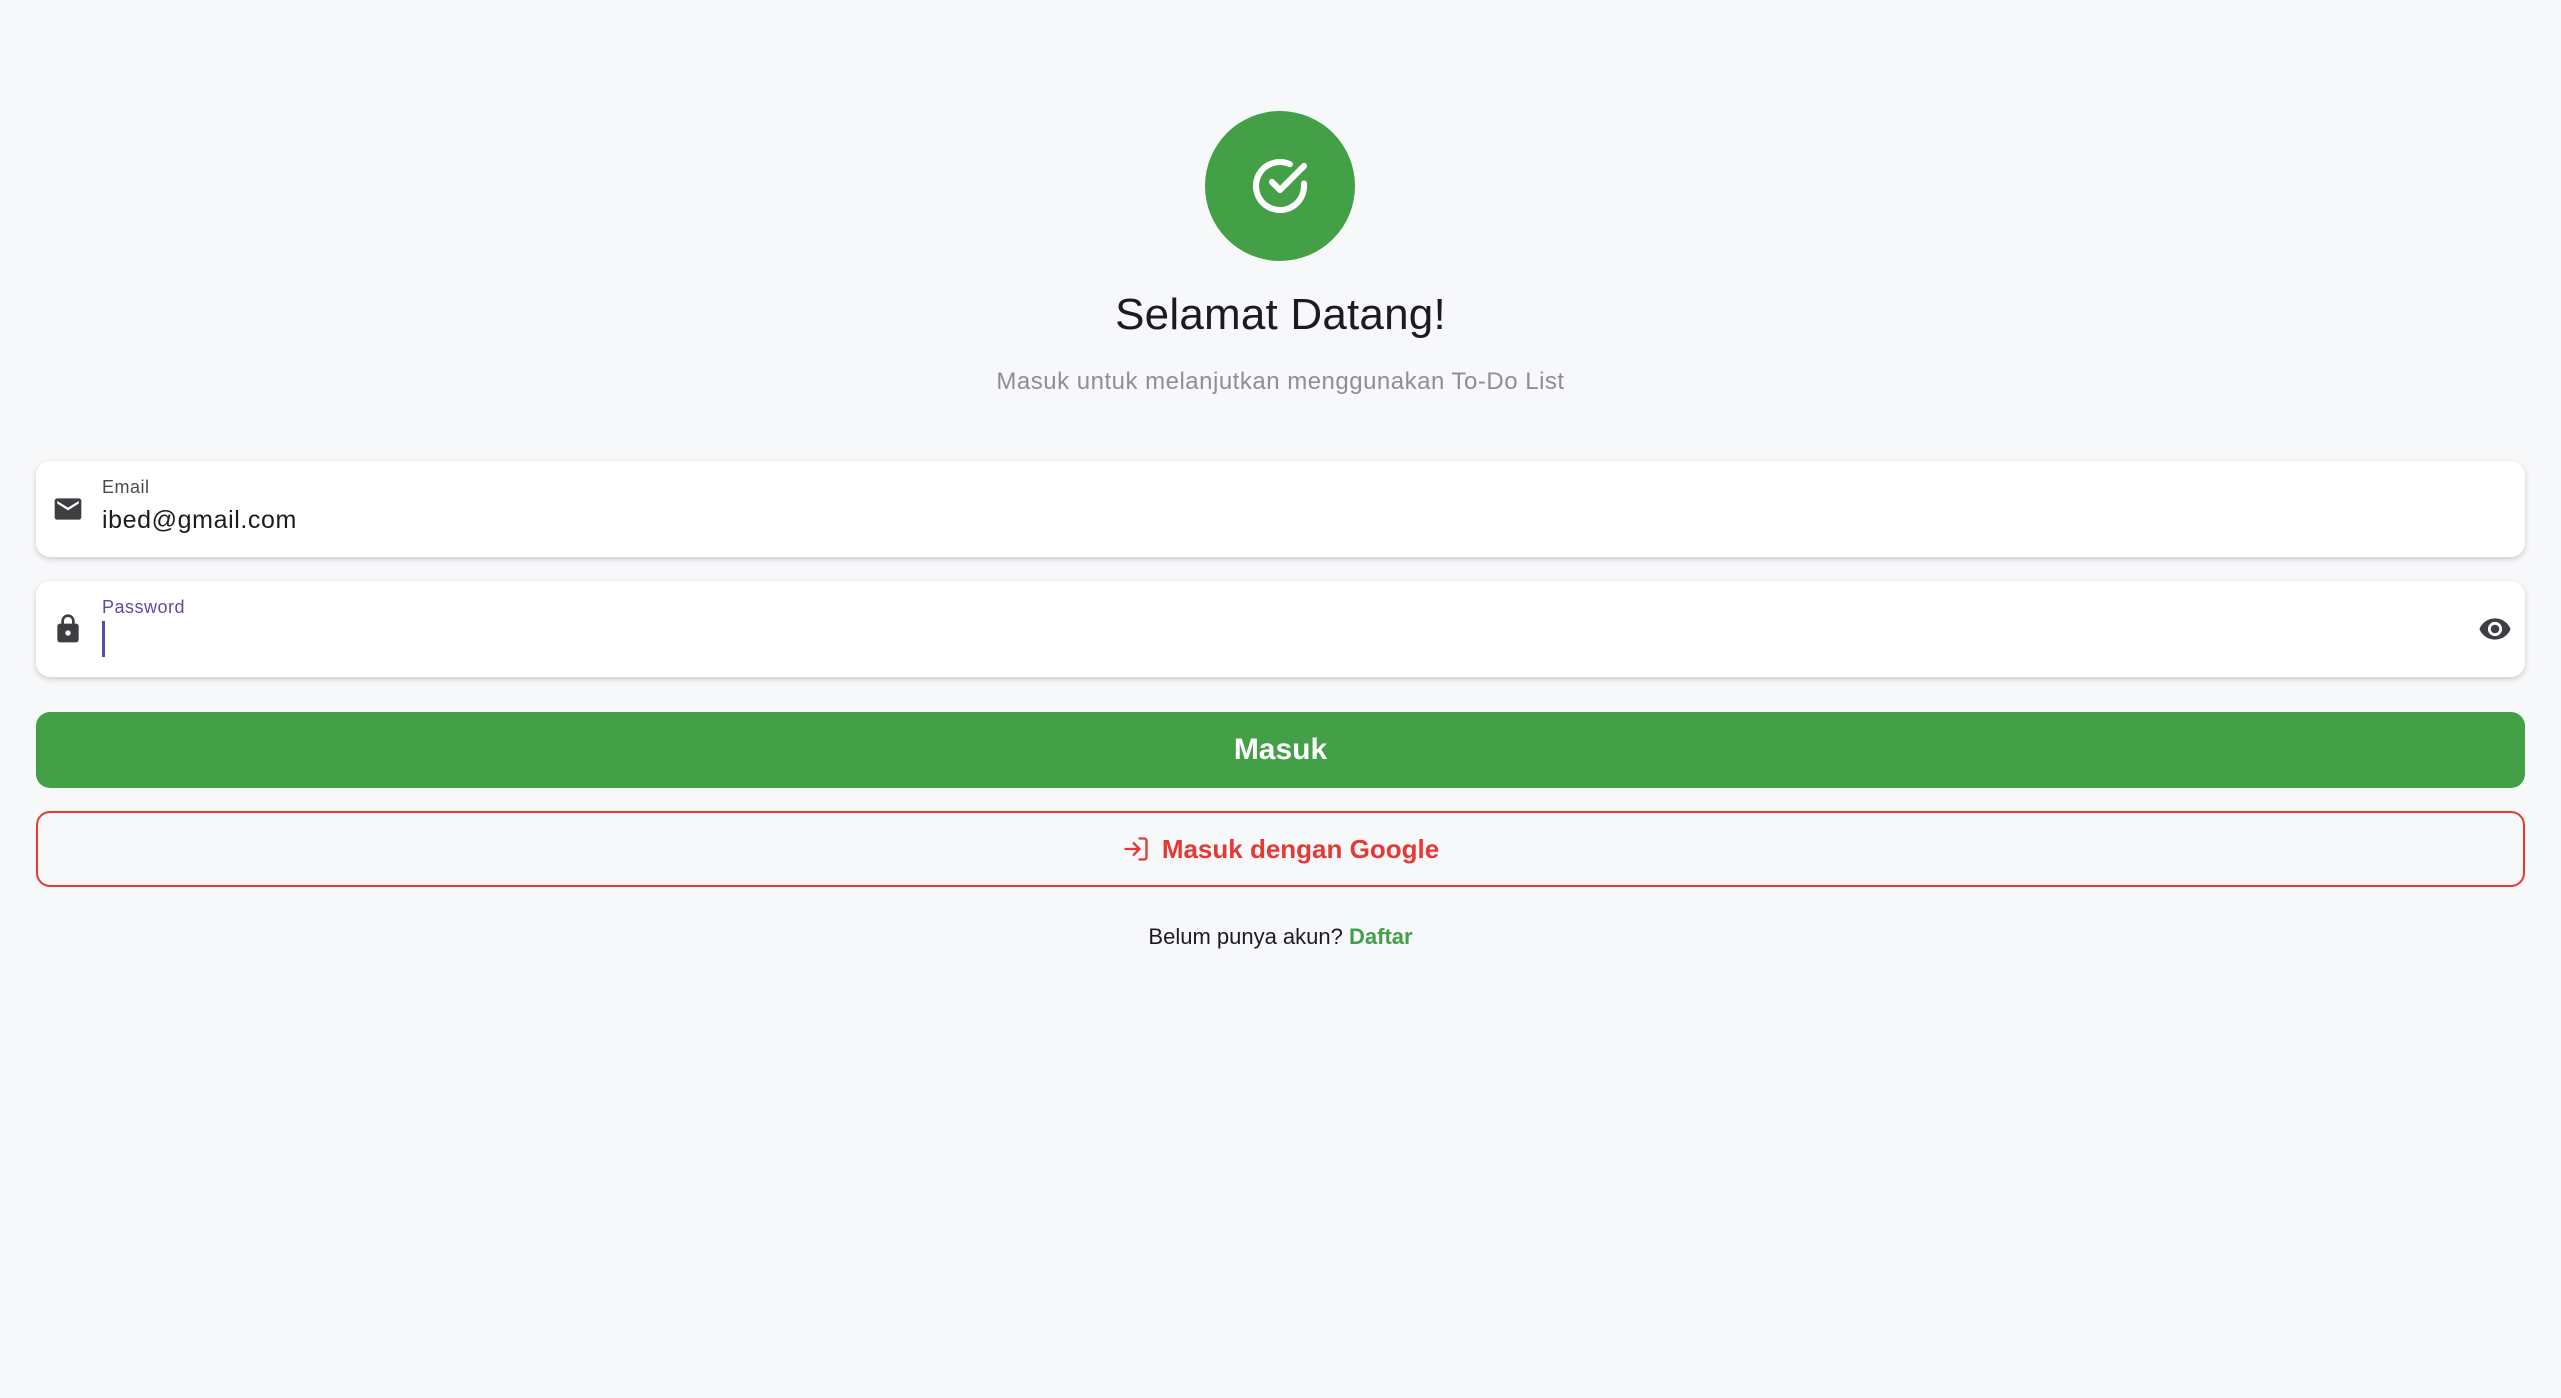  I want to click on register-prompt: Belum punya akun? Daftar, so click(1280, 937).